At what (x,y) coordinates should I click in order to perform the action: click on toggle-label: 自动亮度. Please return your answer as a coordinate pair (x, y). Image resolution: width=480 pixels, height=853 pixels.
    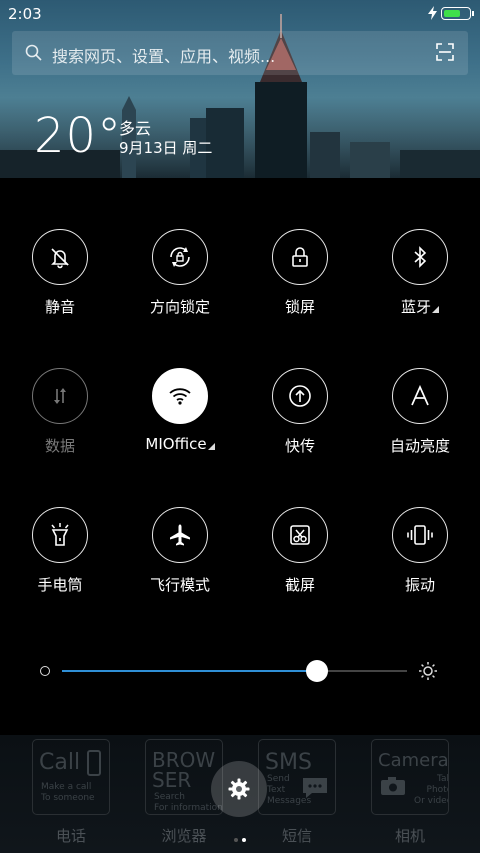
    Looking at the image, I should click on (419, 446).